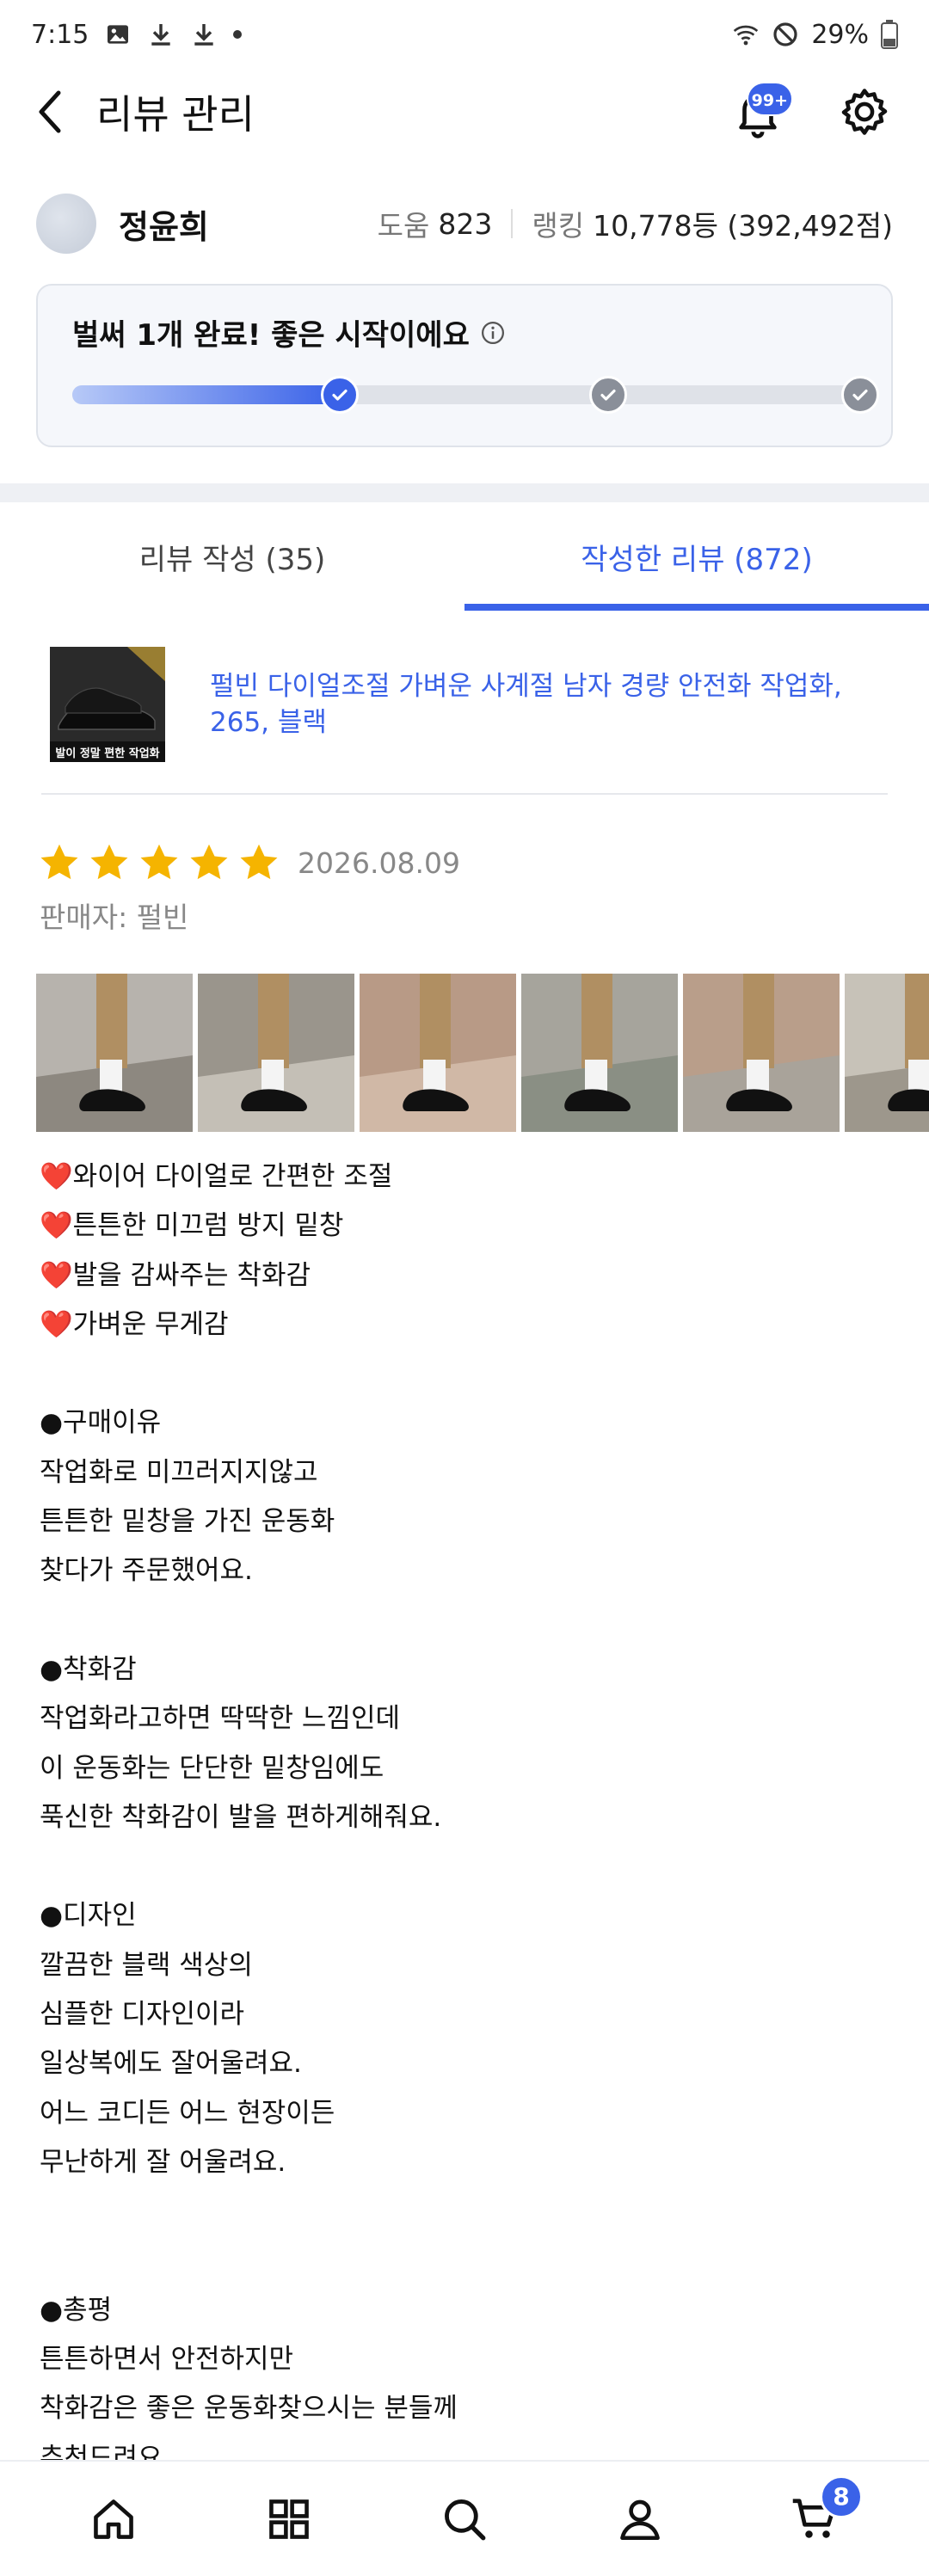 This screenshot has width=929, height=2576. I want to click on review-text-line: ●착화감, so click(88, 1669).